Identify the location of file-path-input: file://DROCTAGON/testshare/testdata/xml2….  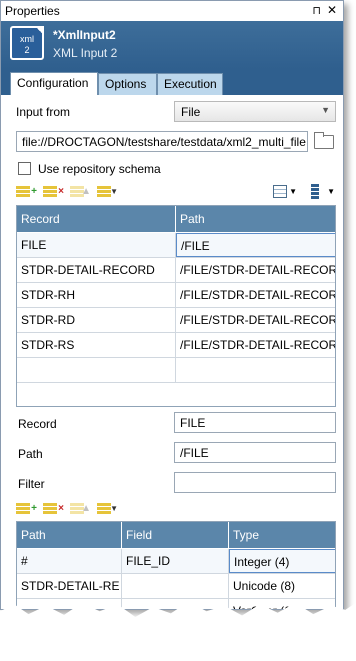
(162, 141).